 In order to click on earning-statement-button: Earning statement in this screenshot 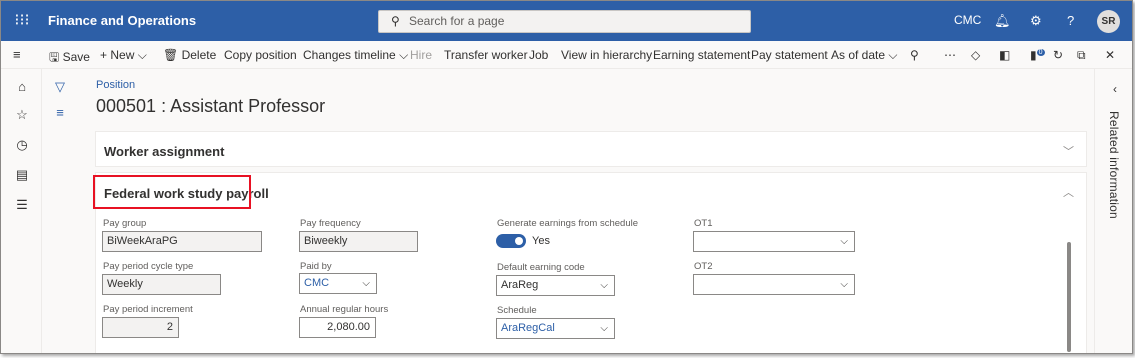, I will do `click(701, 55)`.